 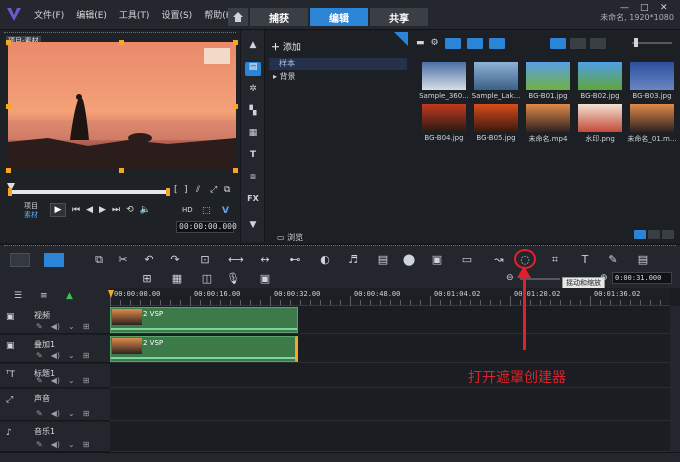 I want to click on mark-out-icon: ], so click(x=186, y=190).